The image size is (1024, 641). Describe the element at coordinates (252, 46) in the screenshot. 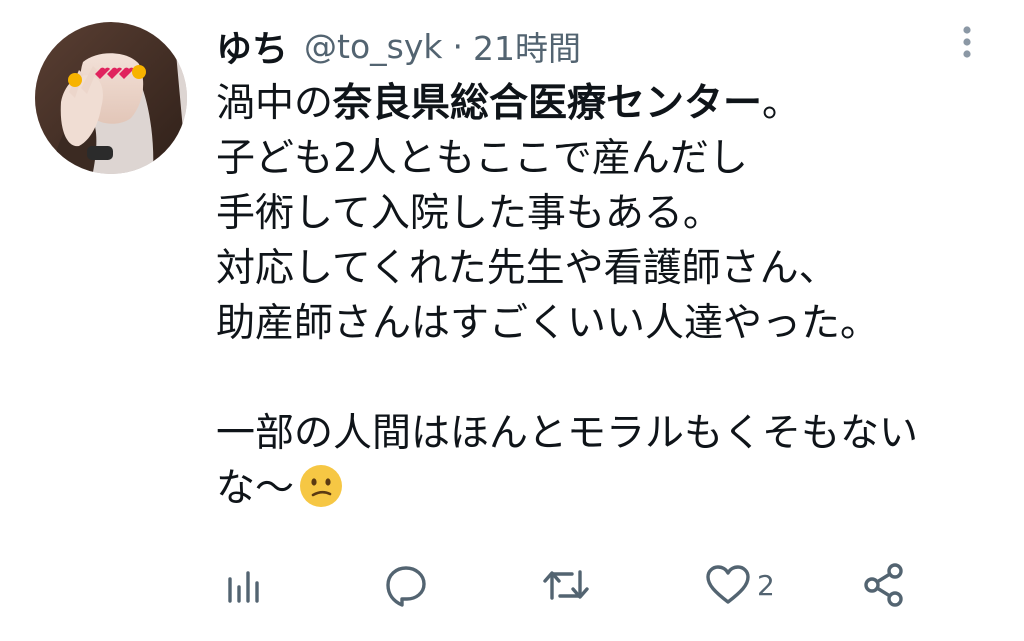

I see `author-name: ゆち` at that location.